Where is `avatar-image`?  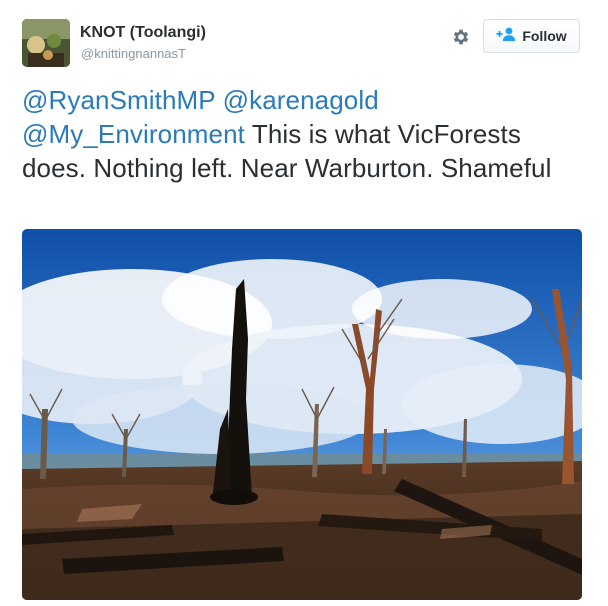
avatar-image is located at coordinates (46, 43).